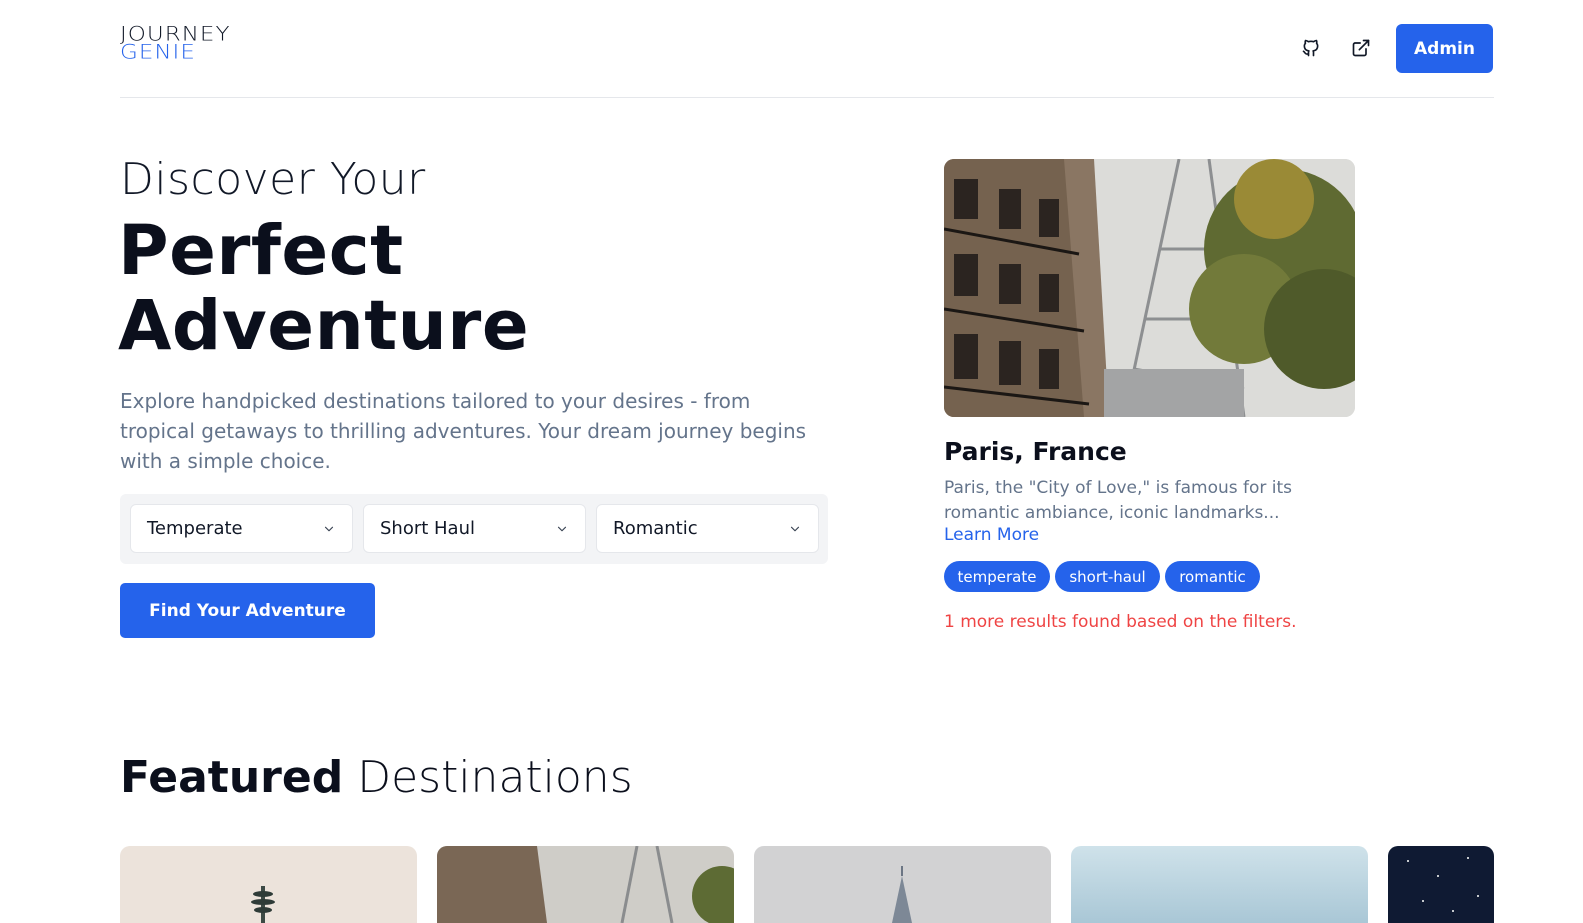 This screenshot has height=923, width=1583. What do you see at coordinates (1444, 48) in the screenshot?
I see `admin-button: Admin` at bounding box center [1444, 48].